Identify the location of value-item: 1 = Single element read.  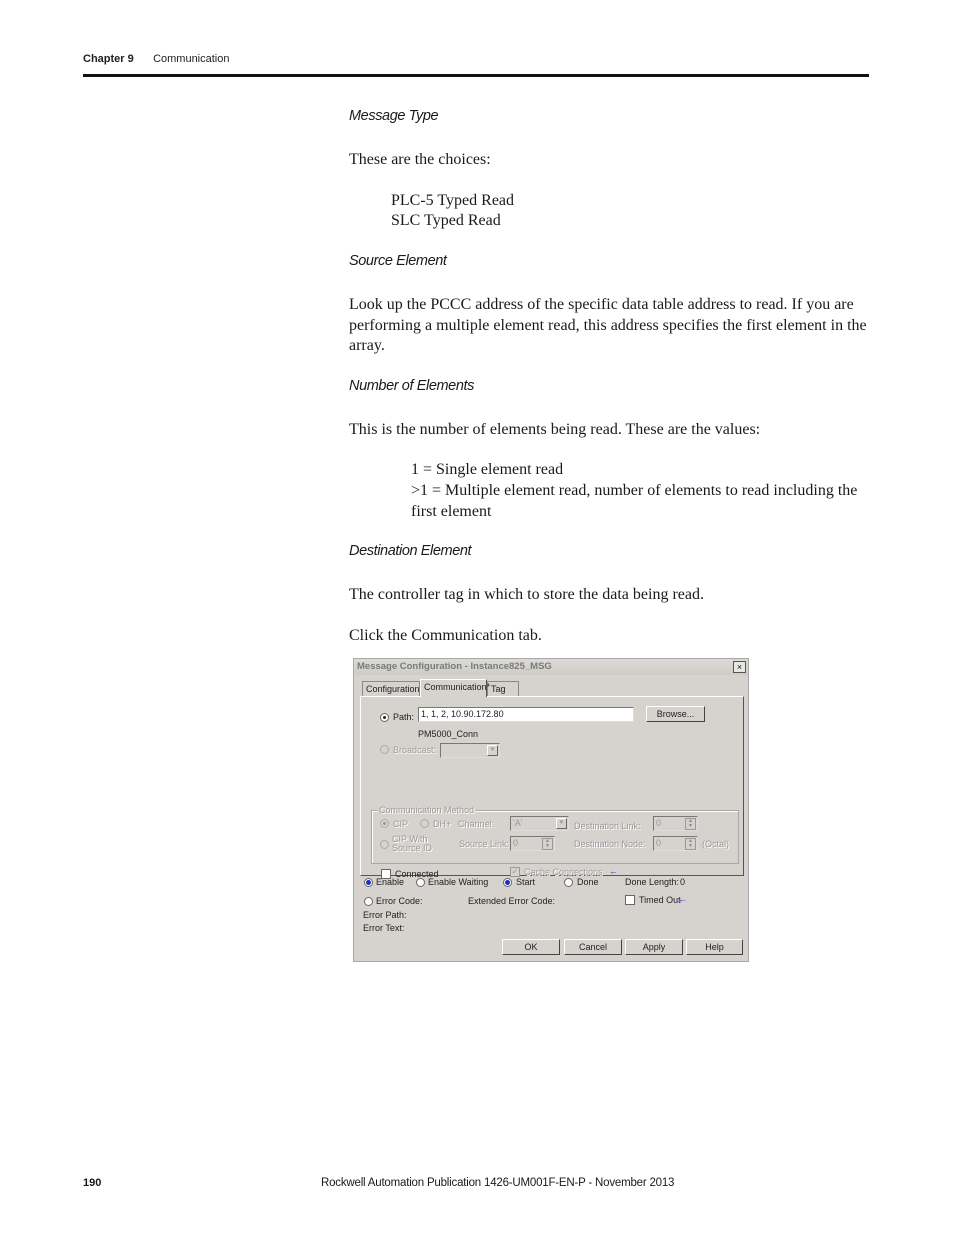
(487, 469).